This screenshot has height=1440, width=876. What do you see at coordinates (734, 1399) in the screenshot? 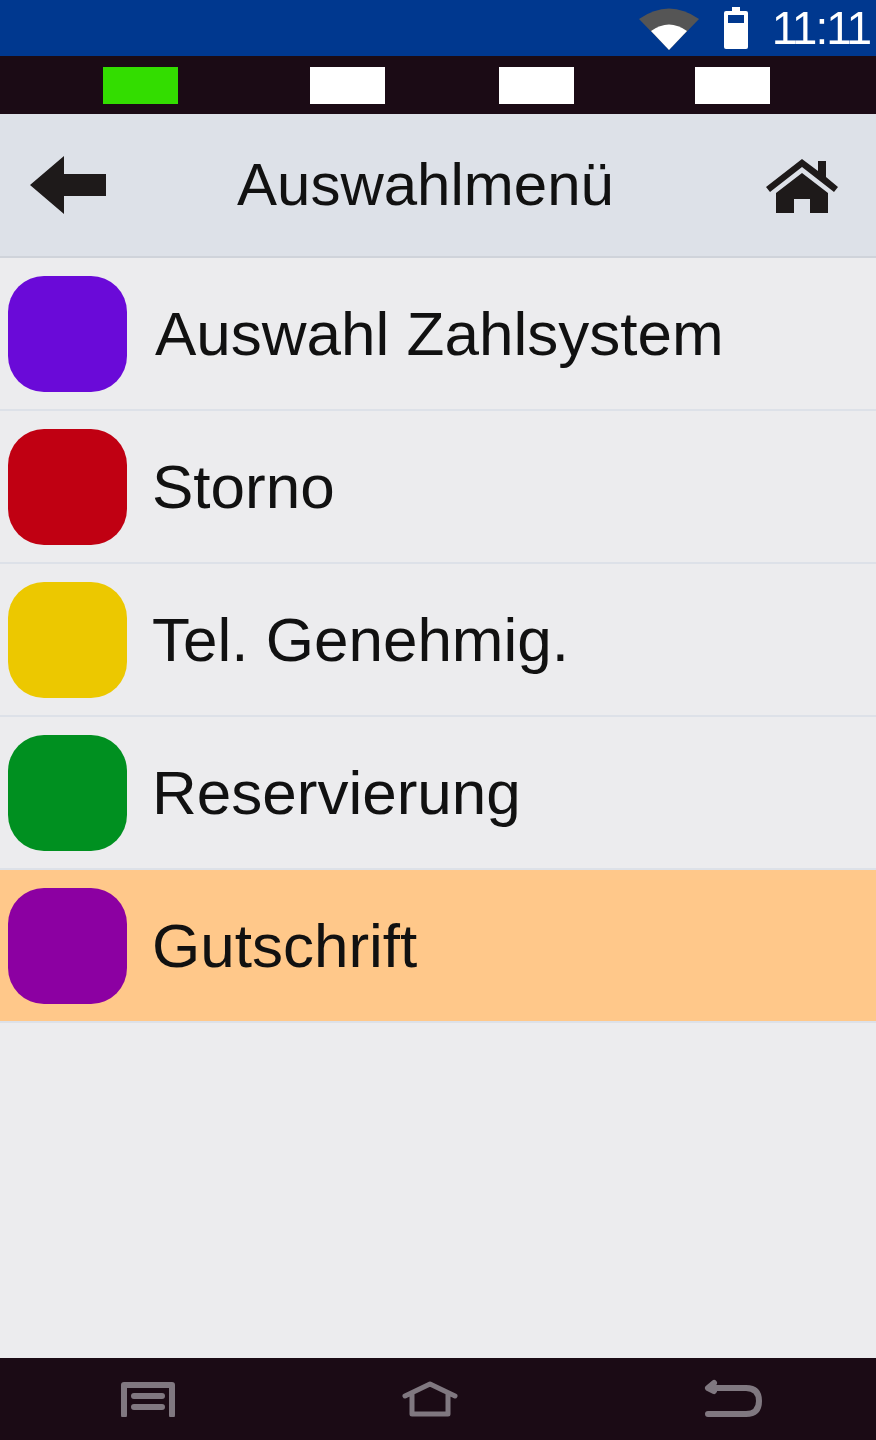
I see `return-arrow-icon` at bounding box center [734, 1399].